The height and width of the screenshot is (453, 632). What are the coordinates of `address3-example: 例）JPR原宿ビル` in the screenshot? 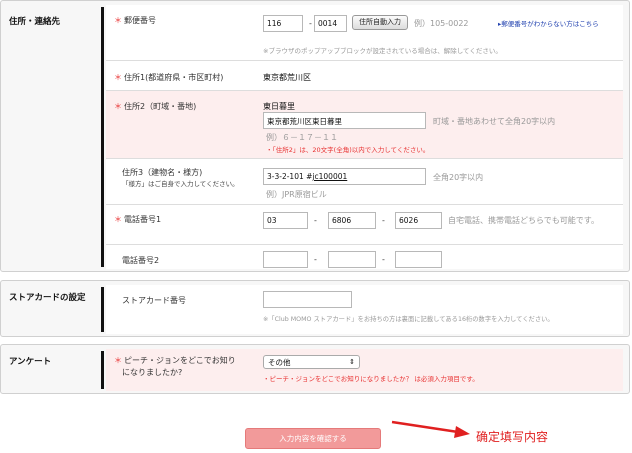 It's located at (296, 194).